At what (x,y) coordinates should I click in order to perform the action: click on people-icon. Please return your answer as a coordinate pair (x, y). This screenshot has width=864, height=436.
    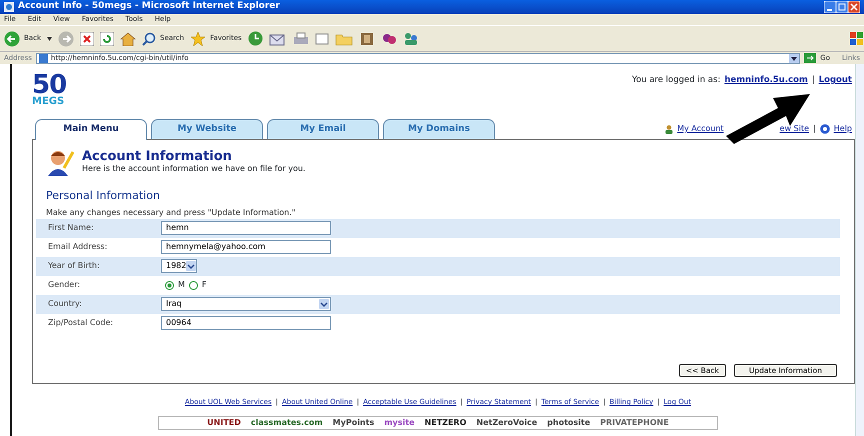
    Looking at the image, I should click on (410, 39).